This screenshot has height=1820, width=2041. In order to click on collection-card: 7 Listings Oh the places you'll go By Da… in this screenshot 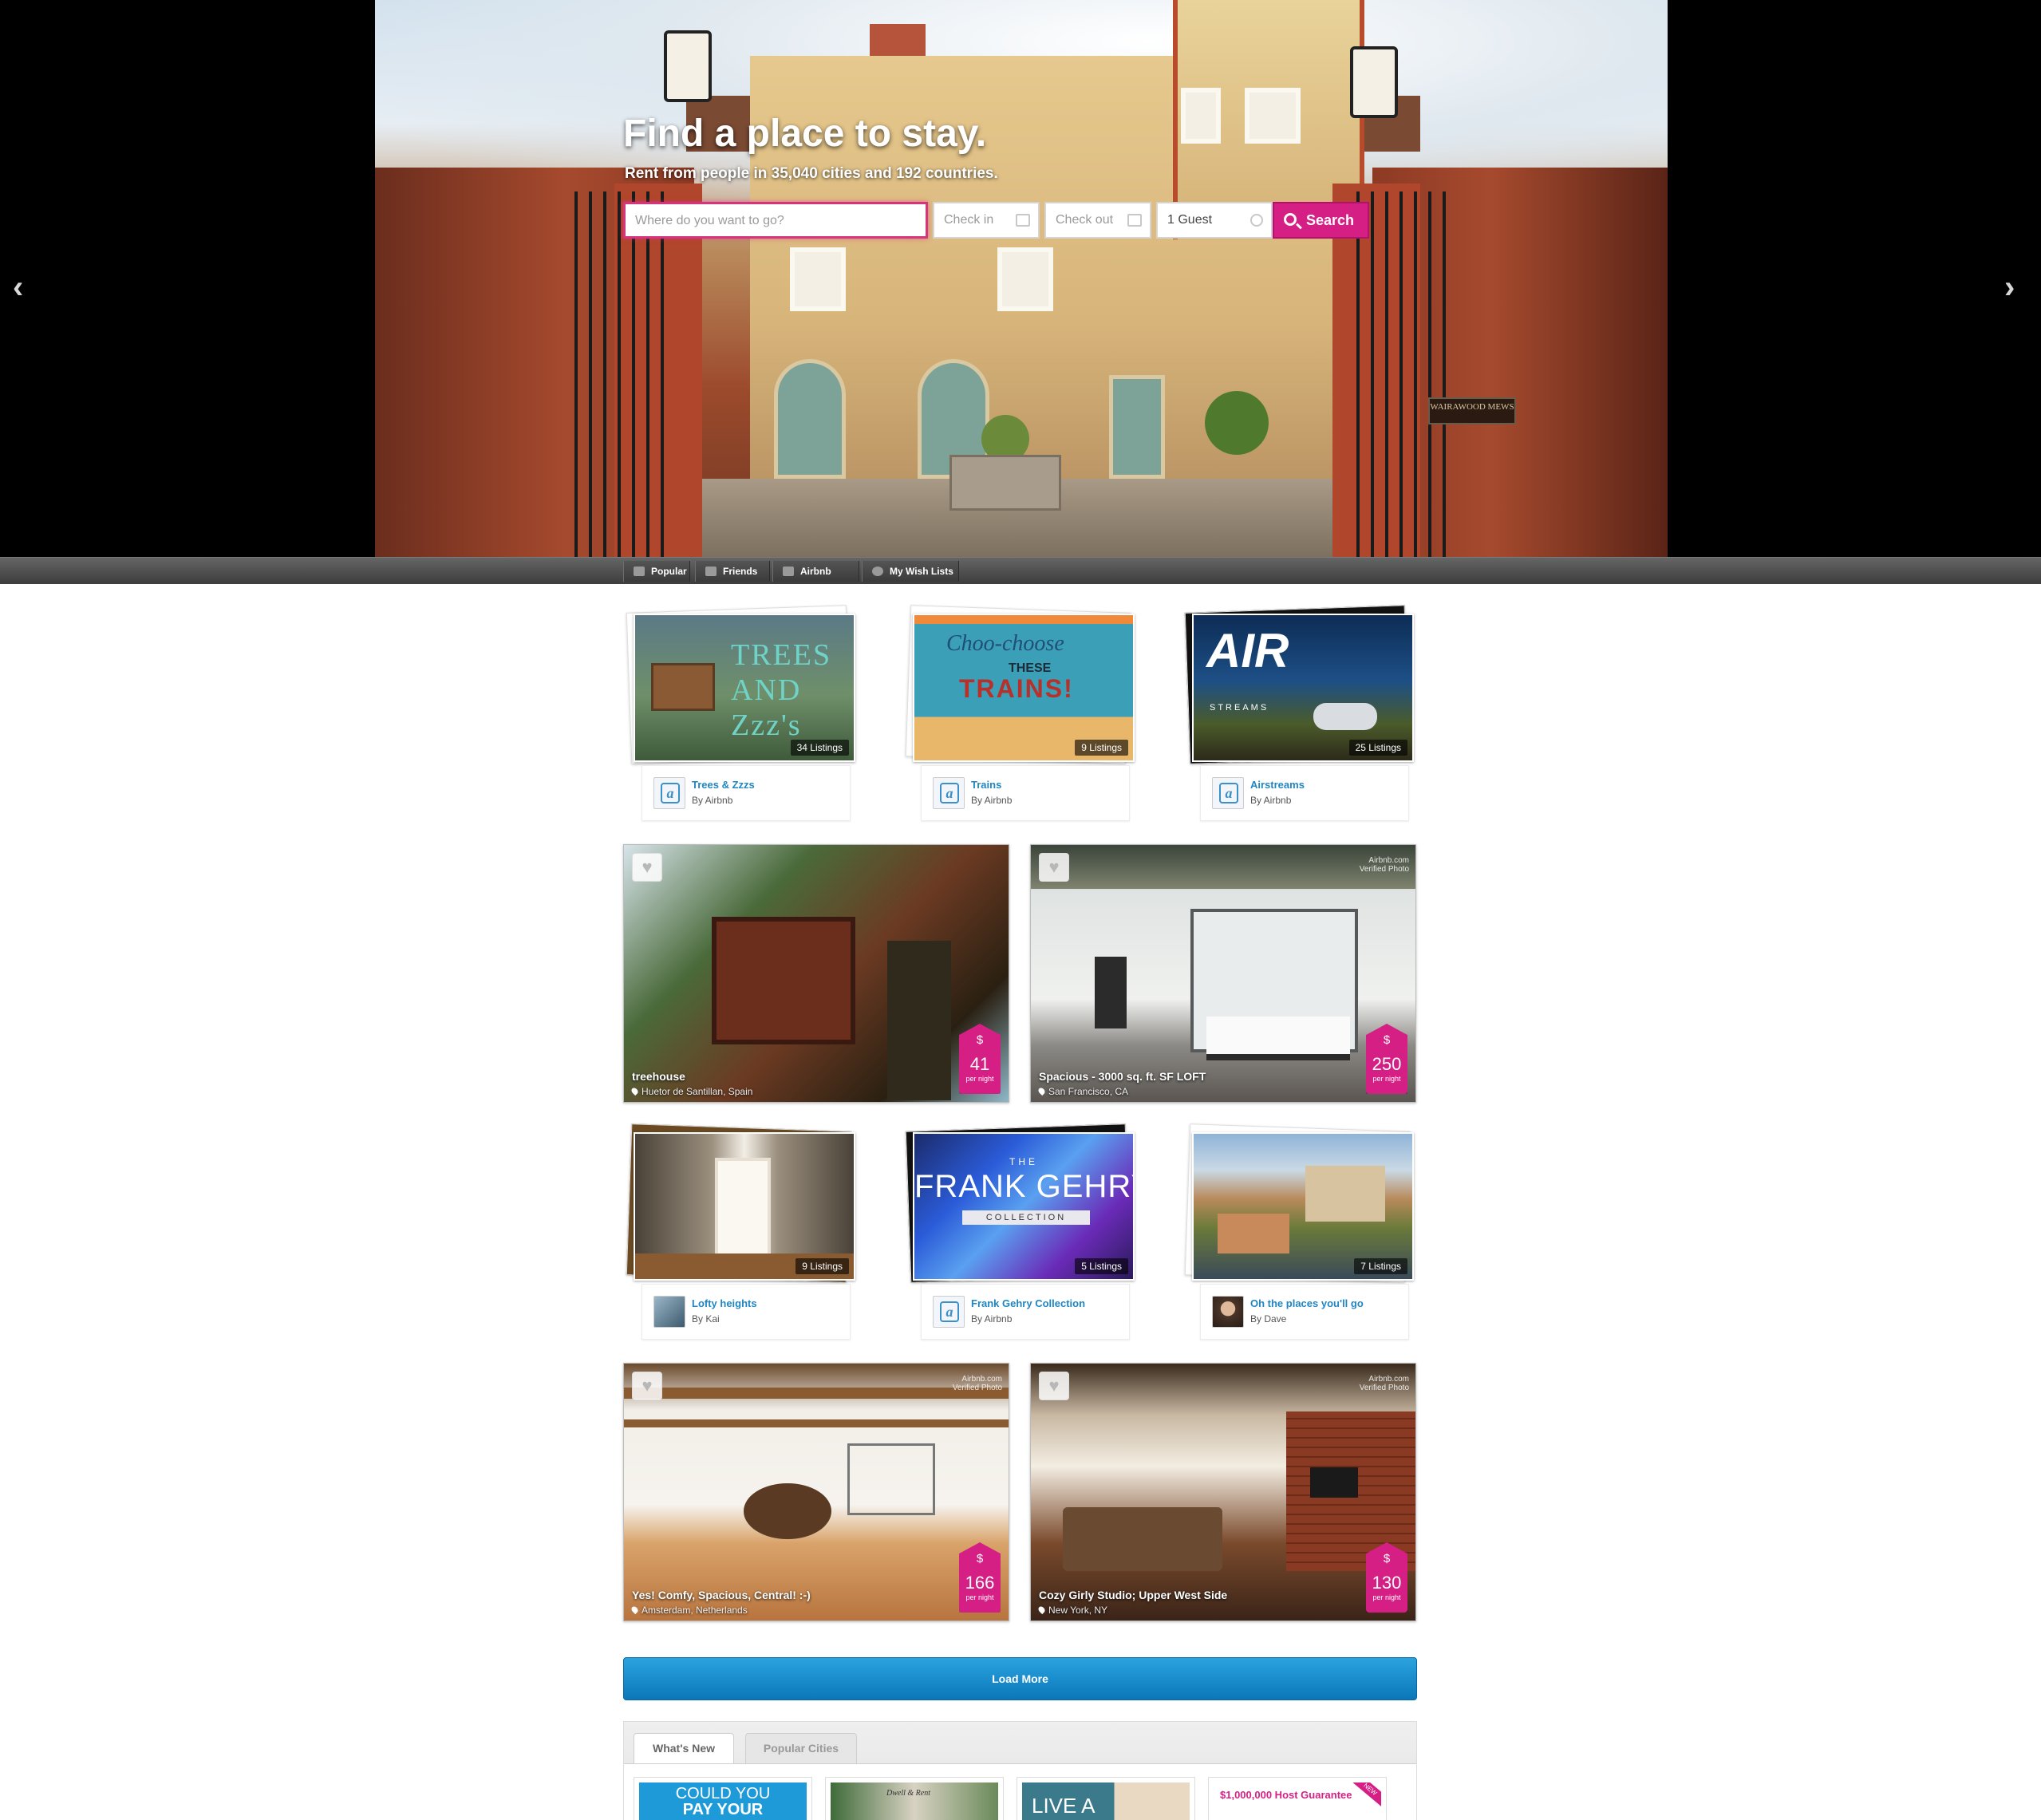, I will do `click(1299, 1232)`.